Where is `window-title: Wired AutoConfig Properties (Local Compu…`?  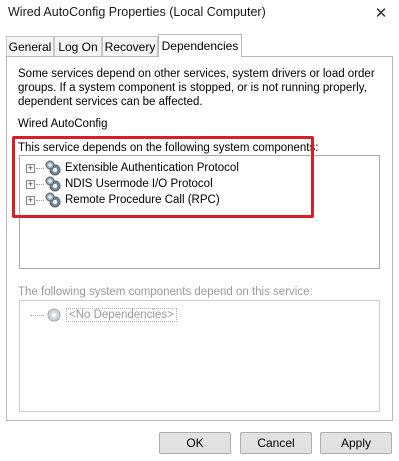
window-title: Wired AutoConfig Properties (Local Compu… is located at coordinates (137, 12).